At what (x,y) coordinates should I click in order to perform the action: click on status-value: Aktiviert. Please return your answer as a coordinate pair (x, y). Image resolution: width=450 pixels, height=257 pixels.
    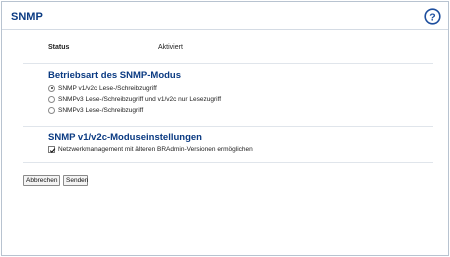
    Looking at the image, I should click on (170, 47).